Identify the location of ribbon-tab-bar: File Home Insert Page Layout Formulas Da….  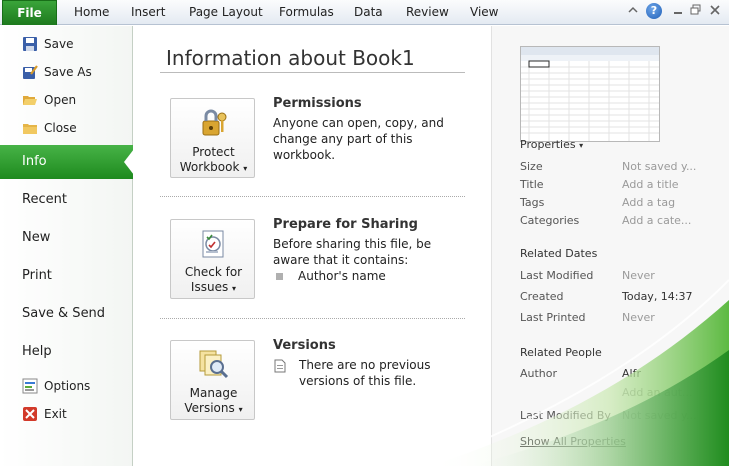
(364, 12).